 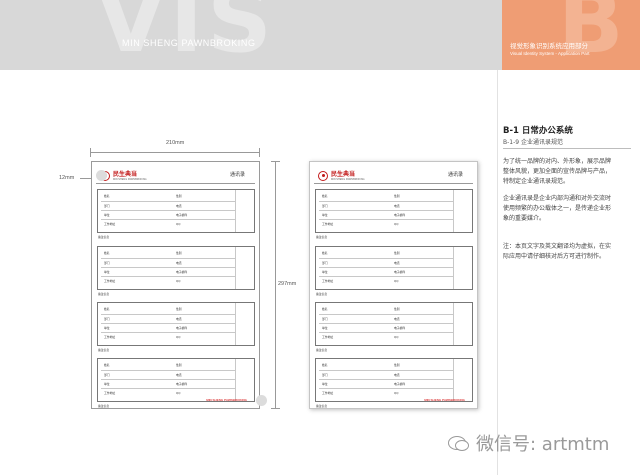 I want to click on logo-name-cn: 民生典当, so click(x=343, y=174).